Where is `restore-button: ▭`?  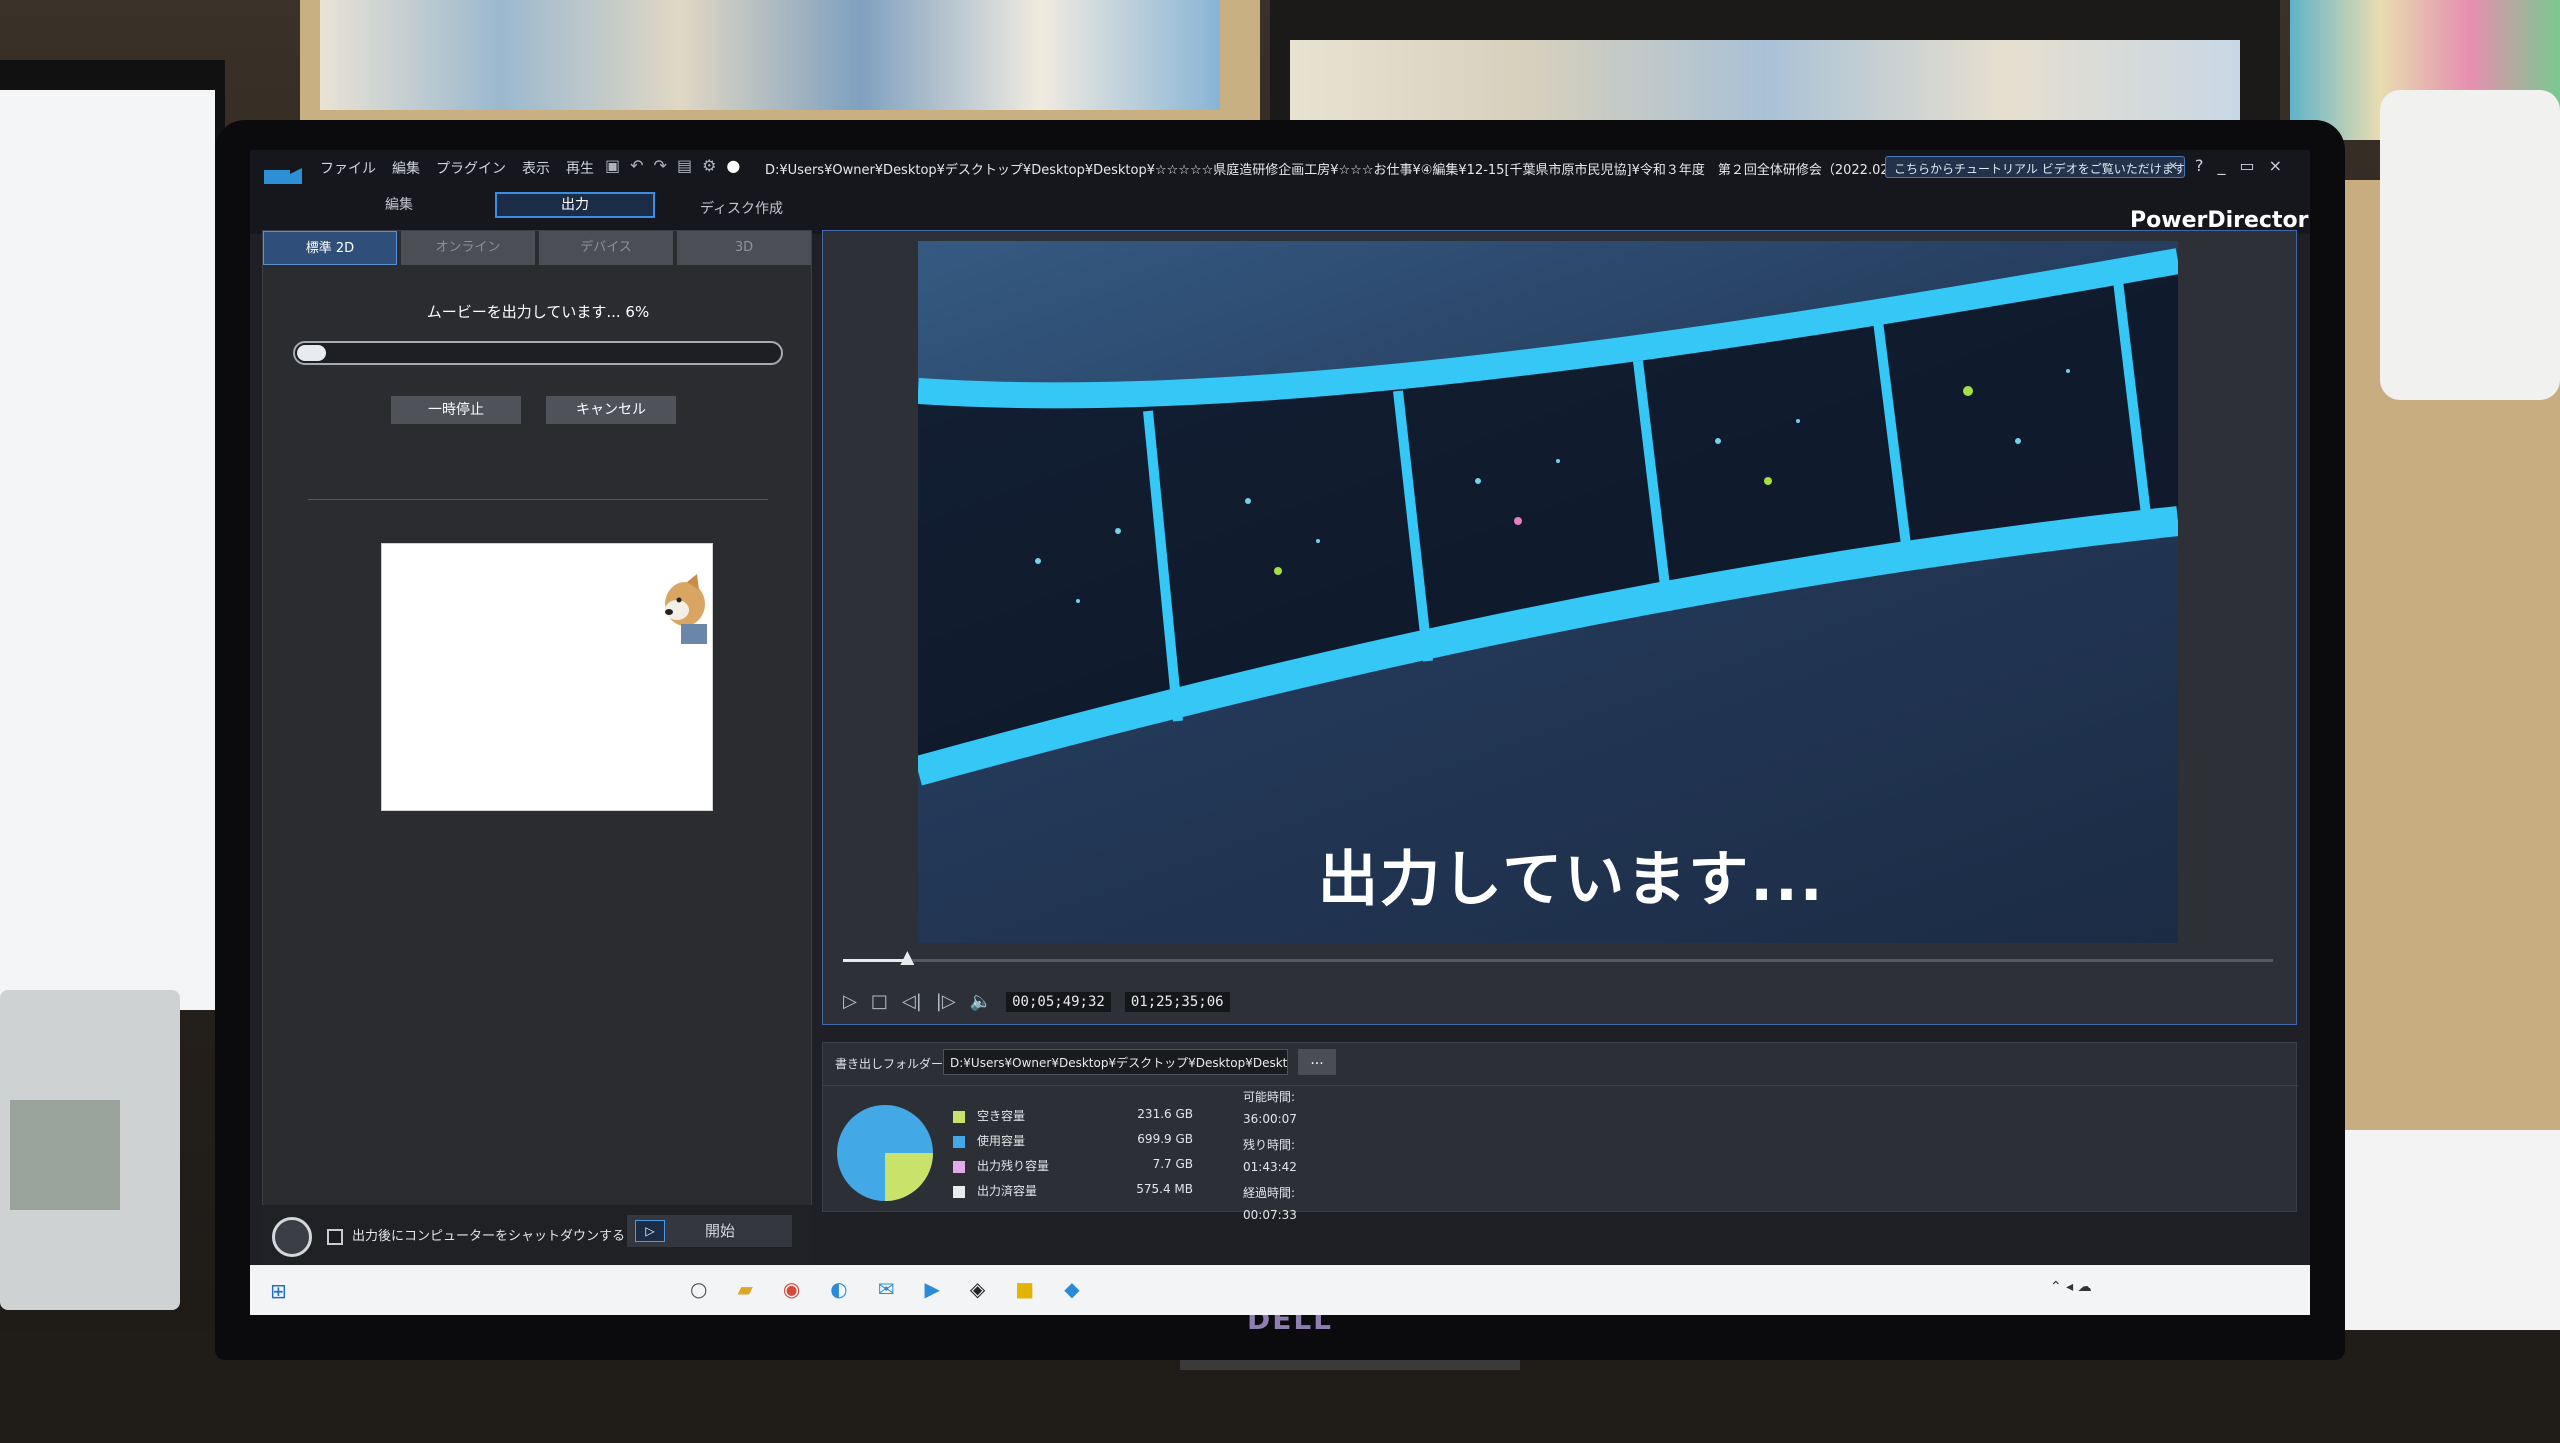 restore-button: ▭ is located at coordinates (2247, 165).